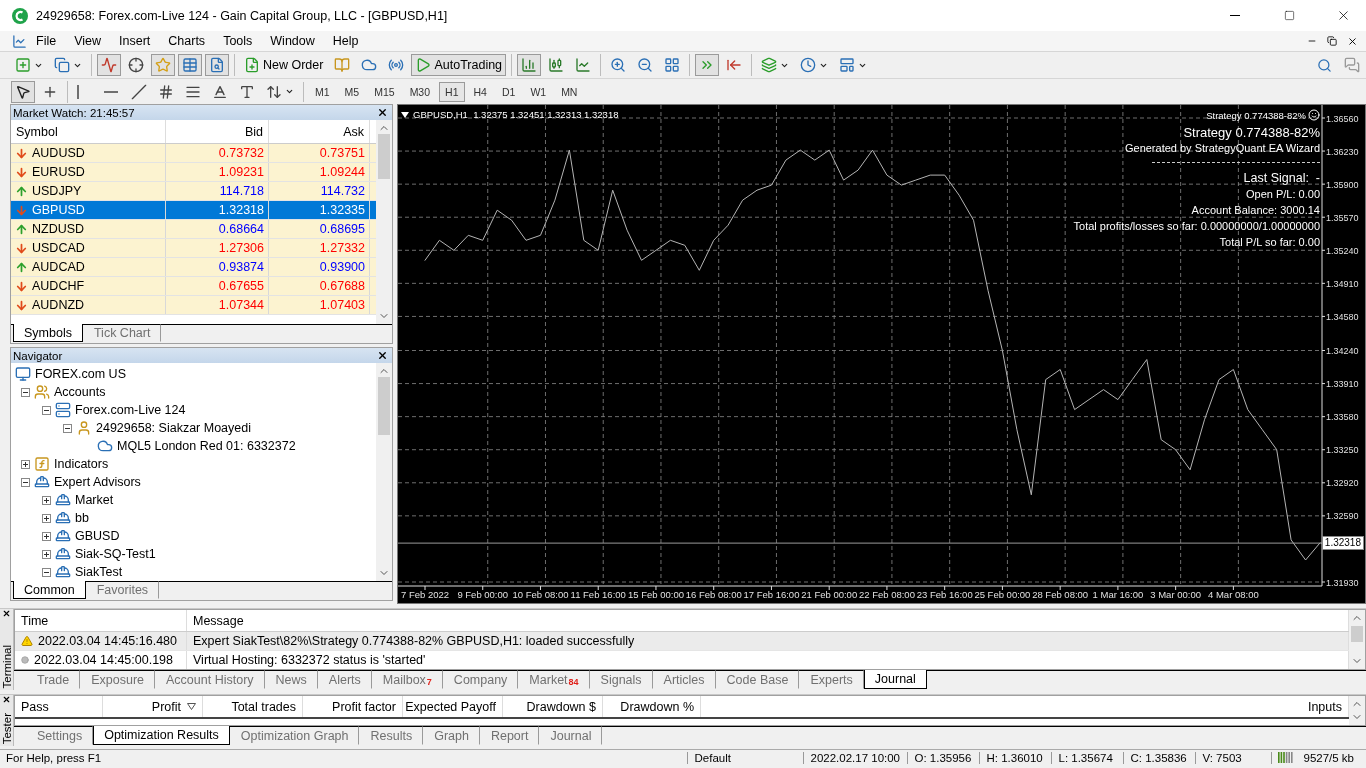 This screenshot has height=768, width=1366. I want to click on navigator-item: SiakTest, so click(99, 572).